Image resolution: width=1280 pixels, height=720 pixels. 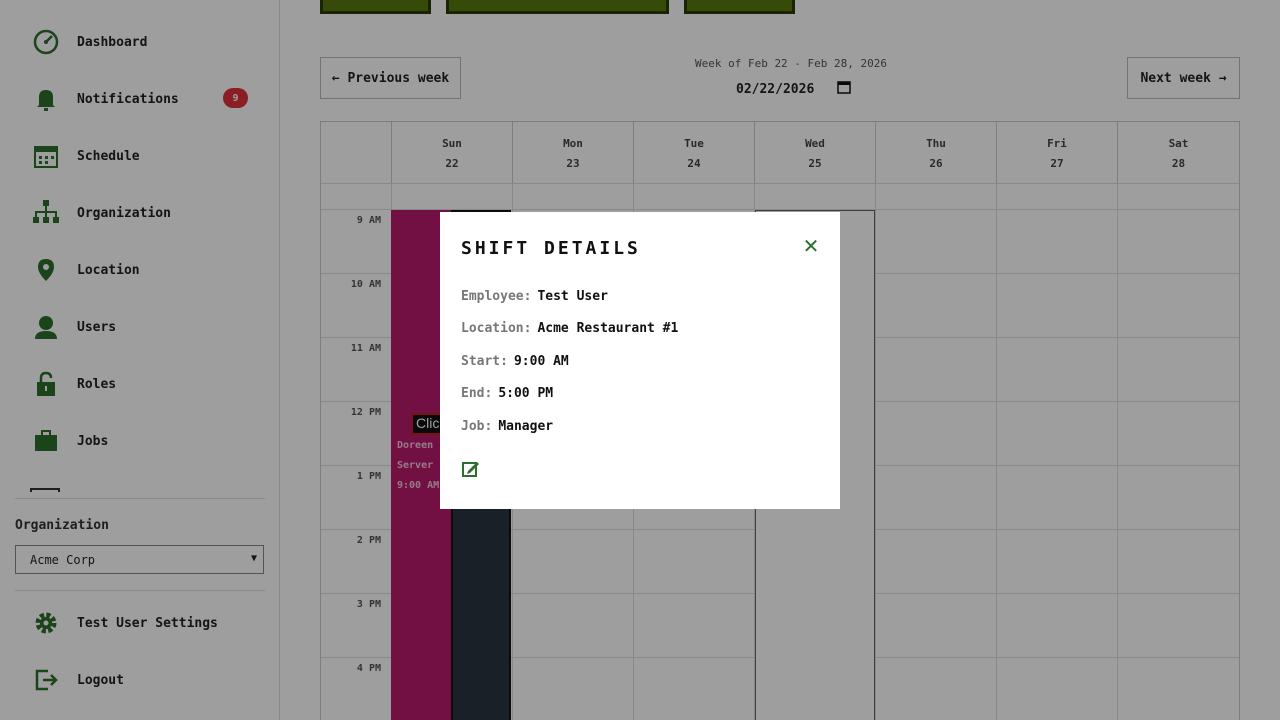 I want to click on close-icon: ✕, so click(x=811, y=246).